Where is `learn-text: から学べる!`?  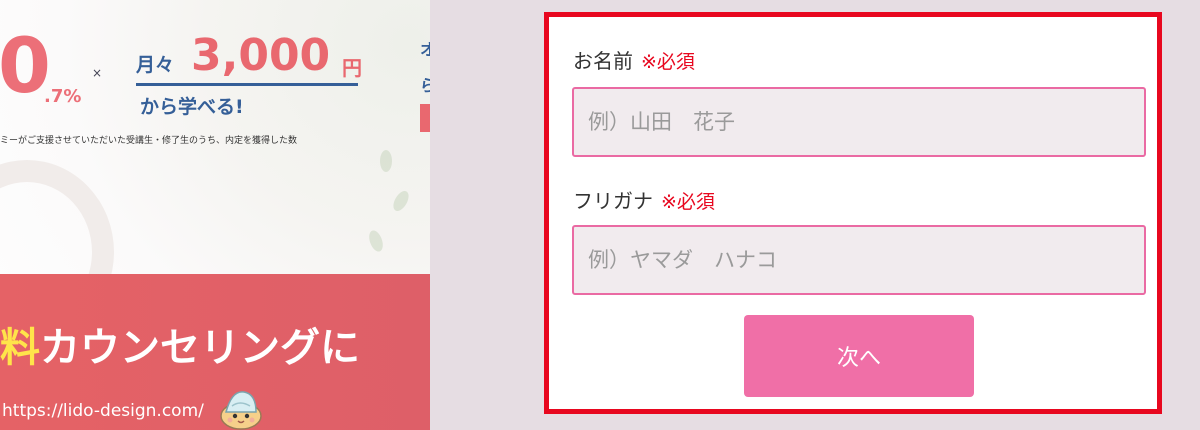 learn-text: から学べる! is located at coordinates (192, 107).